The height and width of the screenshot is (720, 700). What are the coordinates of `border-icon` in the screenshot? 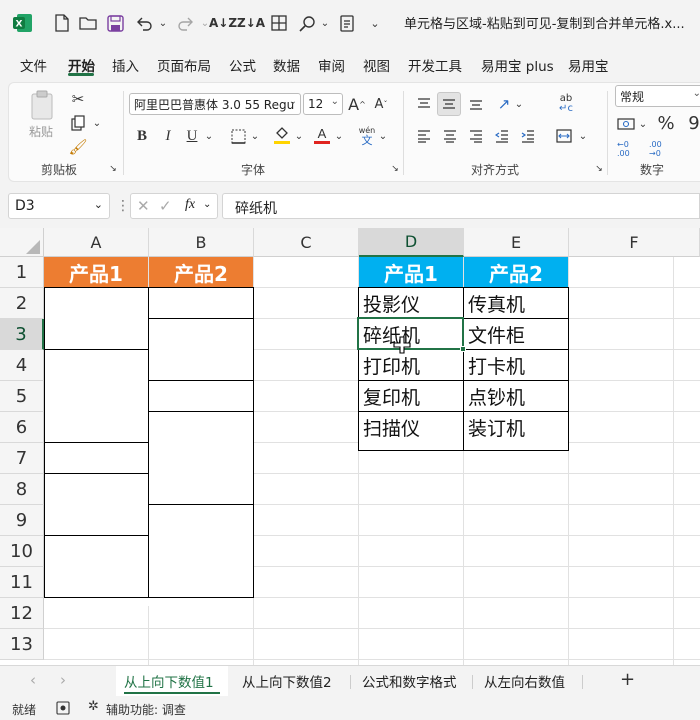 It's located at (238, 136).